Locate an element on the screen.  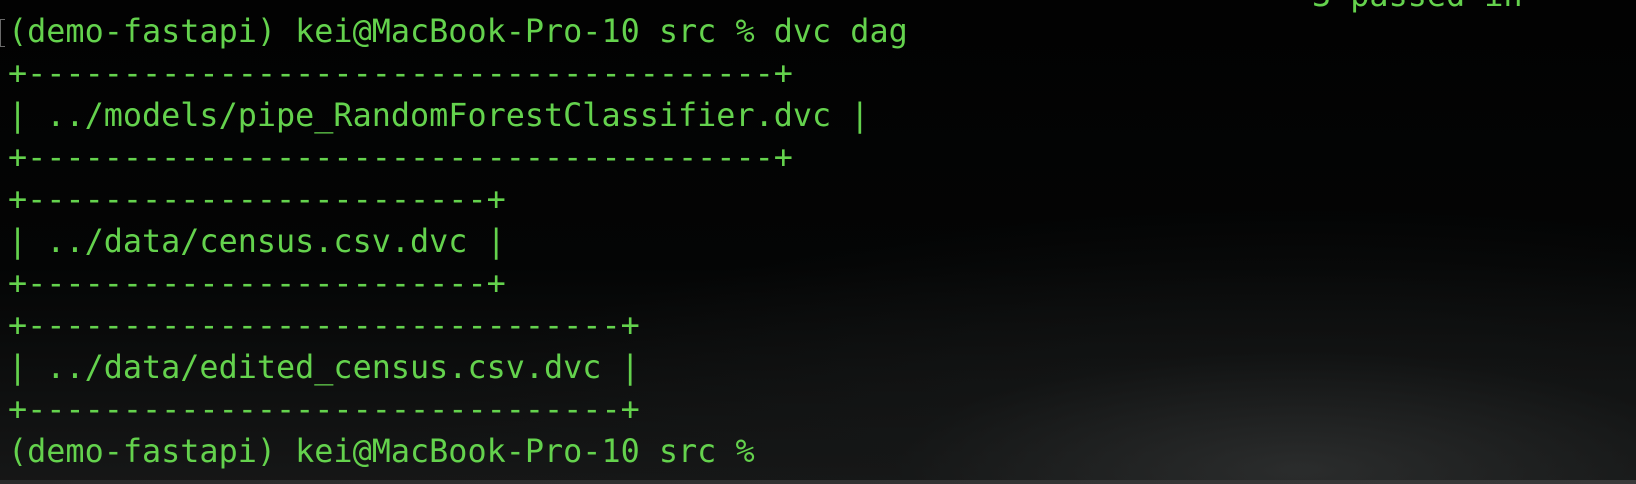
current-prompt-line: (demo-fastapi) kei@MacBook-Pro-10 src % is located at coordinates (458, 452).